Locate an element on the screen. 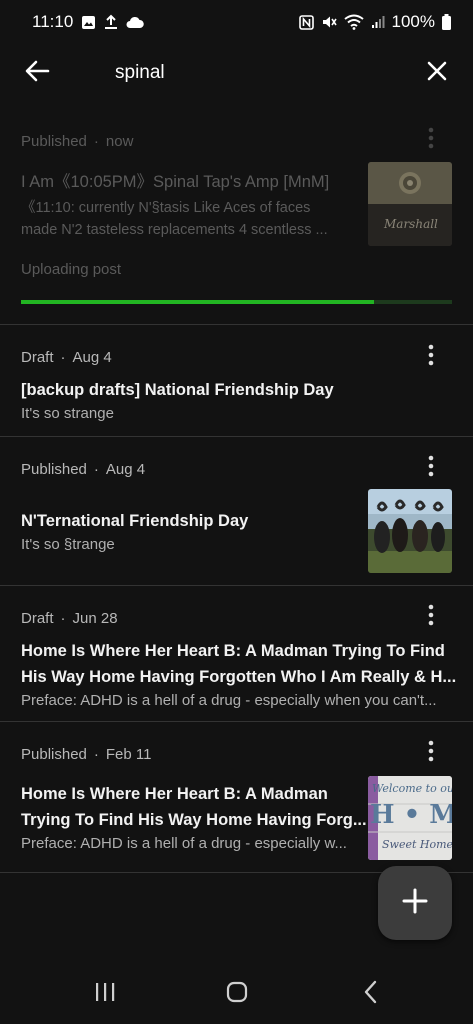 This screenshot has width=473, height=1024. post-meta: Draft · Aug 4 is located at coordinates (66, 357).